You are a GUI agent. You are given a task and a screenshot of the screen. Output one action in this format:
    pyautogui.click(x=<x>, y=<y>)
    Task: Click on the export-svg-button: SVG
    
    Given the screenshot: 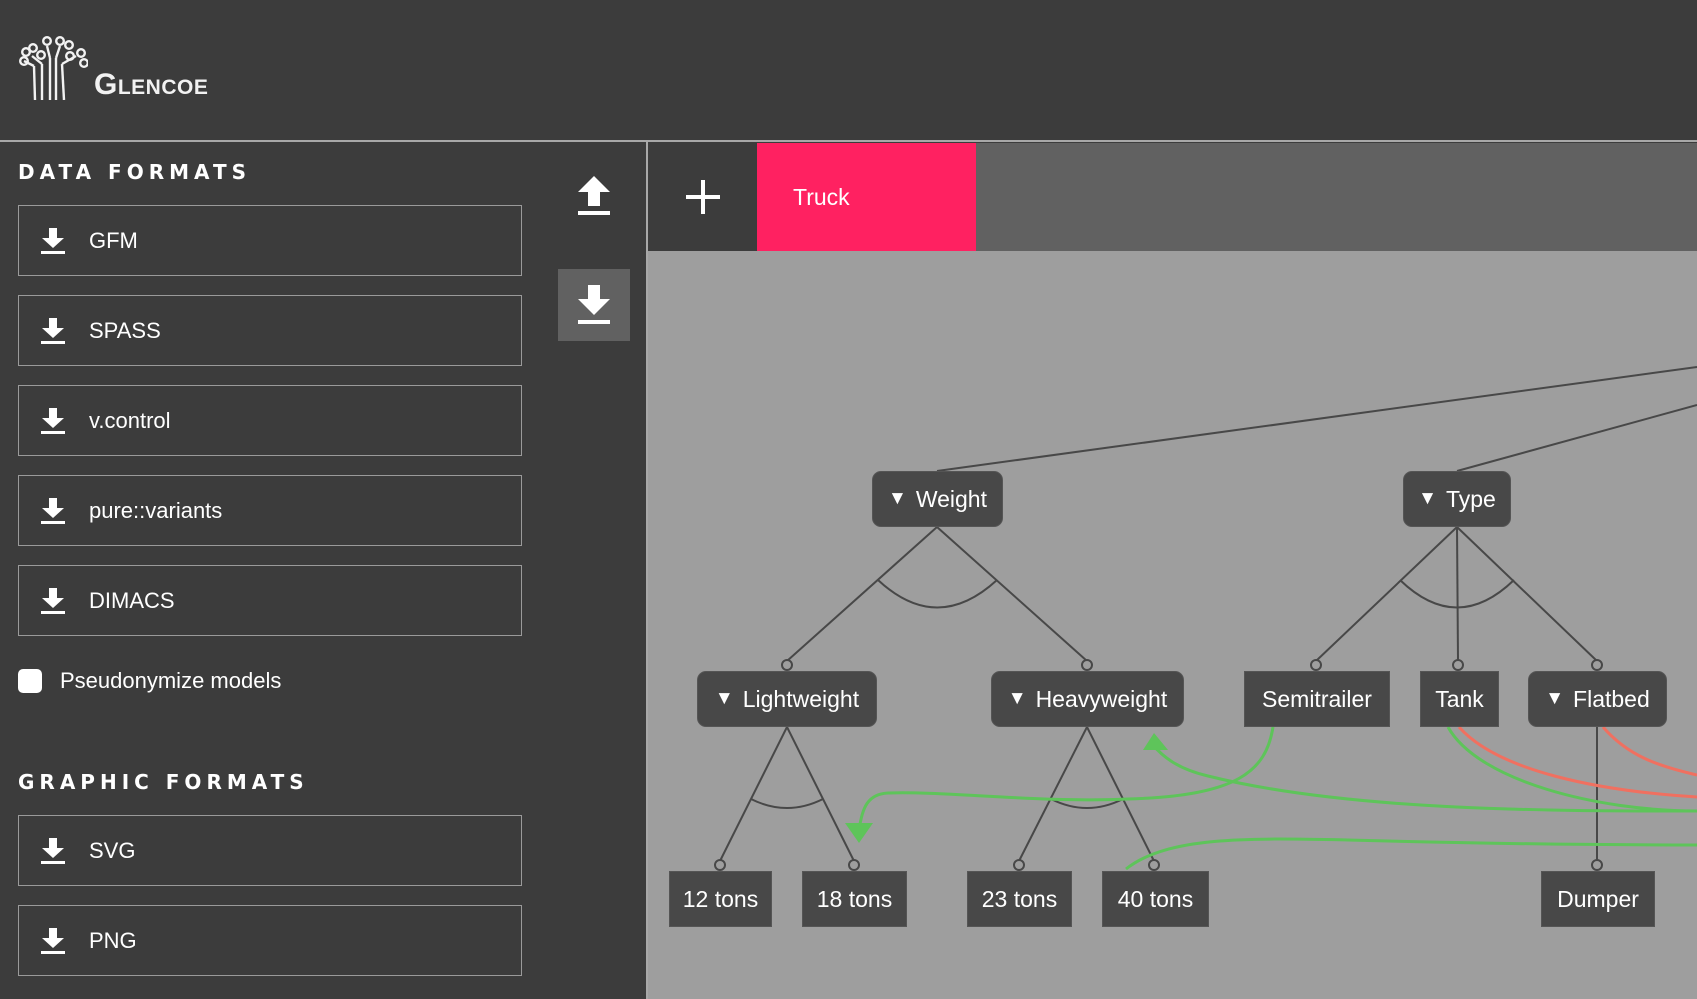 What is the action you would take?
    pyautogui.click(x=270, y=850)
    